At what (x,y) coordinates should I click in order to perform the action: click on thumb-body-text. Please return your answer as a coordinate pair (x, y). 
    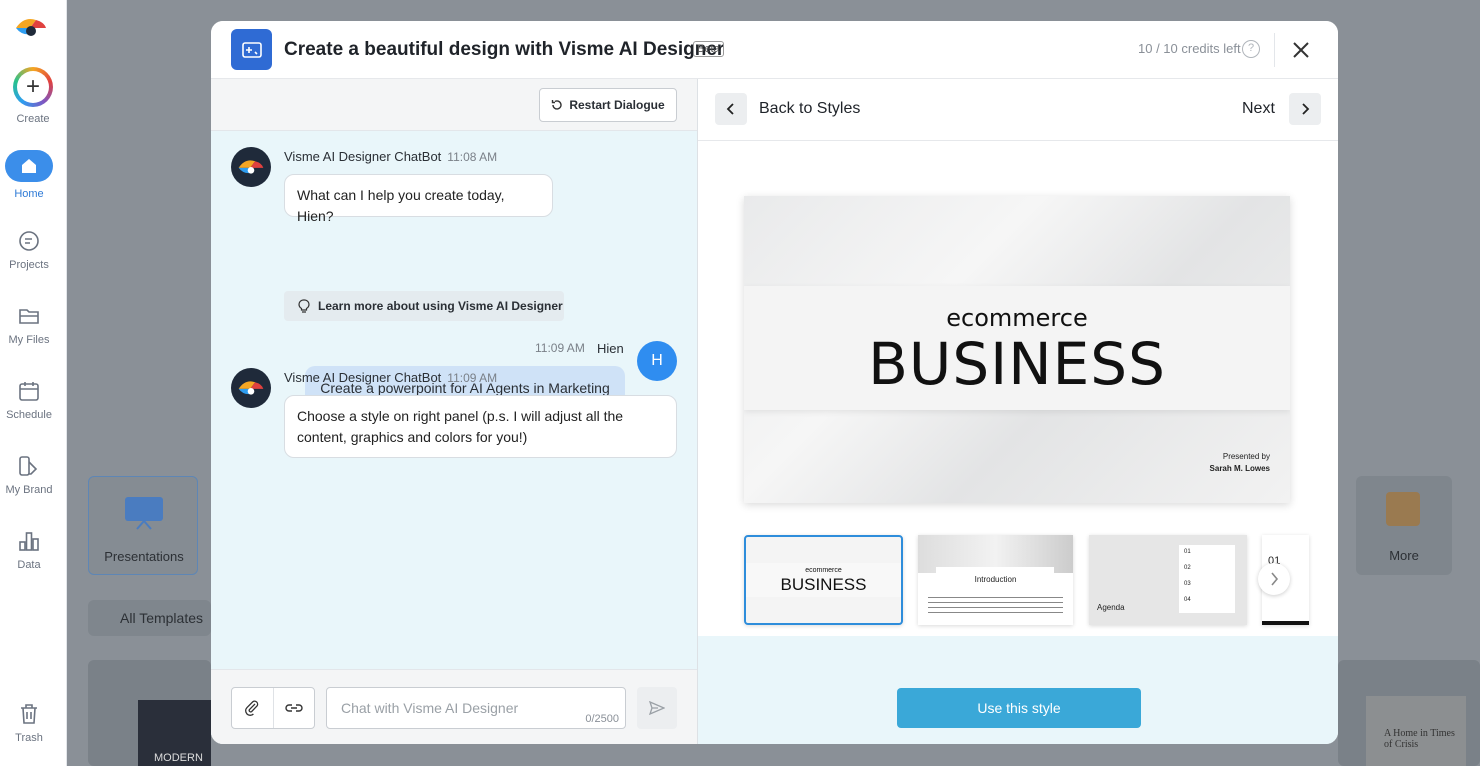
    Looking at the image, I should click on (995, 603).